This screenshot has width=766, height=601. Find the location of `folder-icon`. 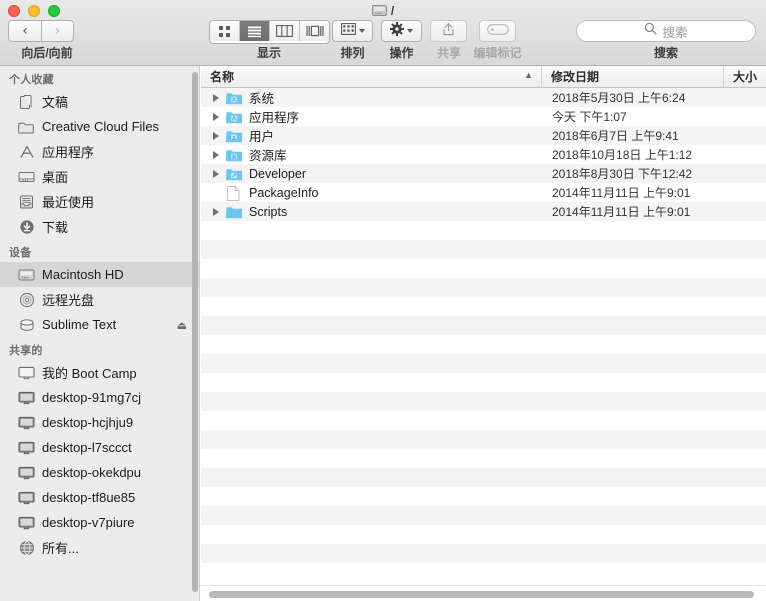

folder-icon is located at coordinates (234, 212).